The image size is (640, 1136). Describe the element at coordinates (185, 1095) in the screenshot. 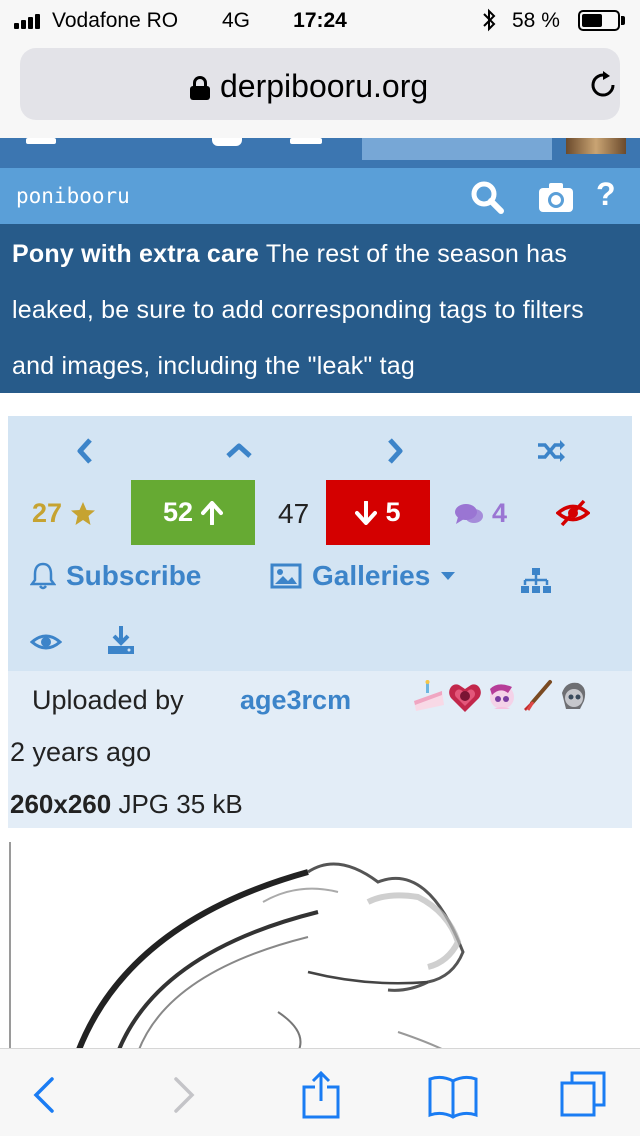

I see `forward-icon` at that location.